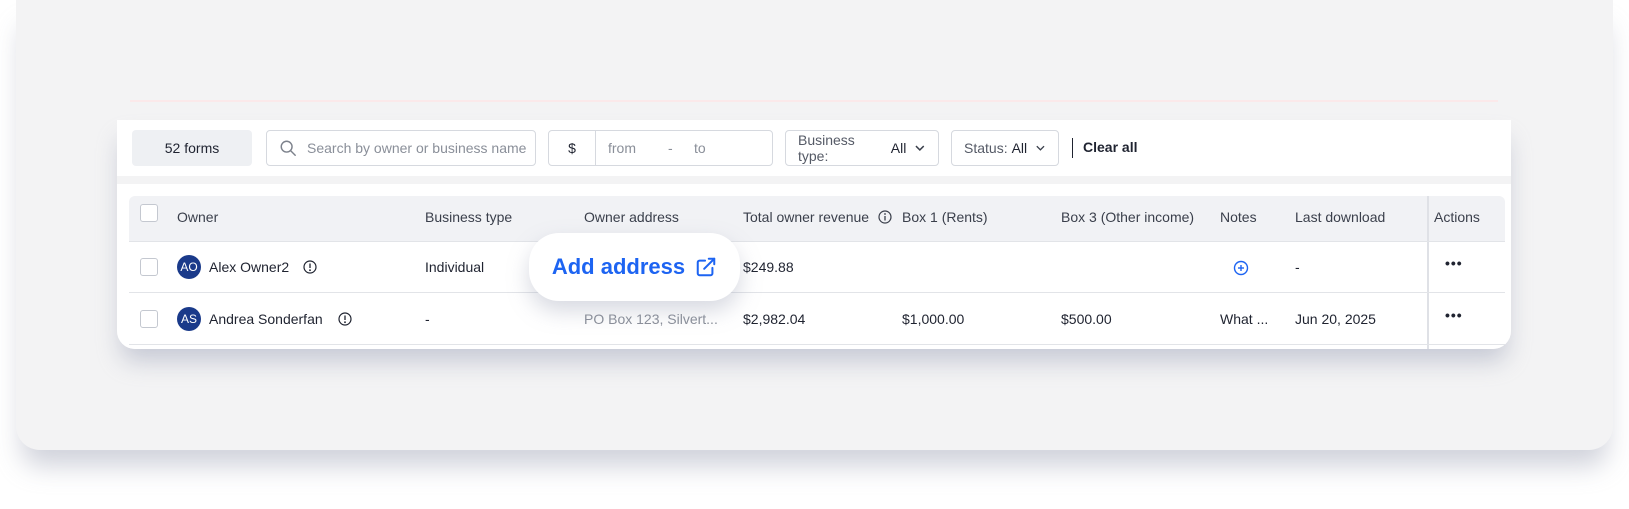 The height and width of the screenshot is (509, 1629). What do you see at coordinates (417, 148) in the screenshot?
I see `search-input` at bounding box center [417, 148].